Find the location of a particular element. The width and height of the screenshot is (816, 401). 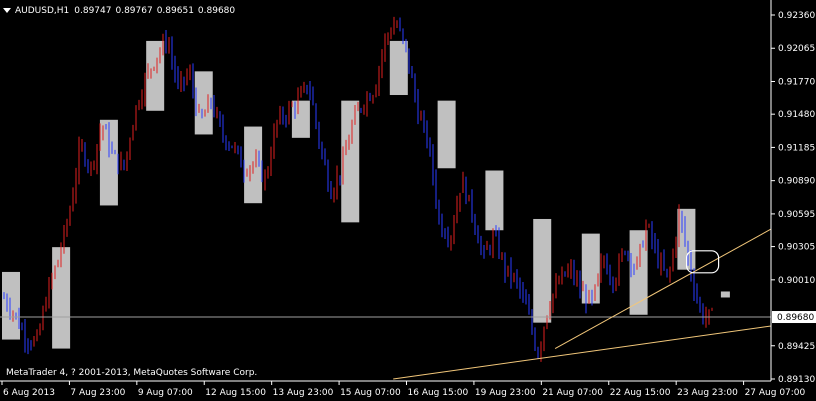

time-tick-label: 21 Aug 07:00 is located at coordinates (572, 393).